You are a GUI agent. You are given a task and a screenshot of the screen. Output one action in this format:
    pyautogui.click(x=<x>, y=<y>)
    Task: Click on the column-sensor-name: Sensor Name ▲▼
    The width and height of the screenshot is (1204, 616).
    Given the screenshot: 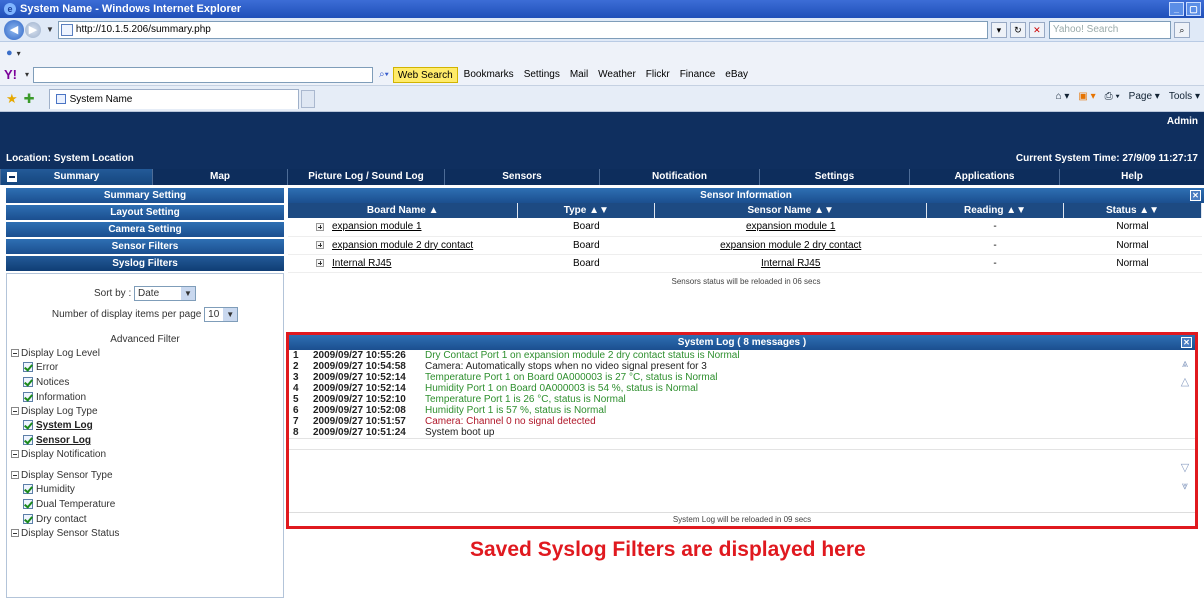 What is the action you would take?
    pyautogui.click(x=791, y=210)
    